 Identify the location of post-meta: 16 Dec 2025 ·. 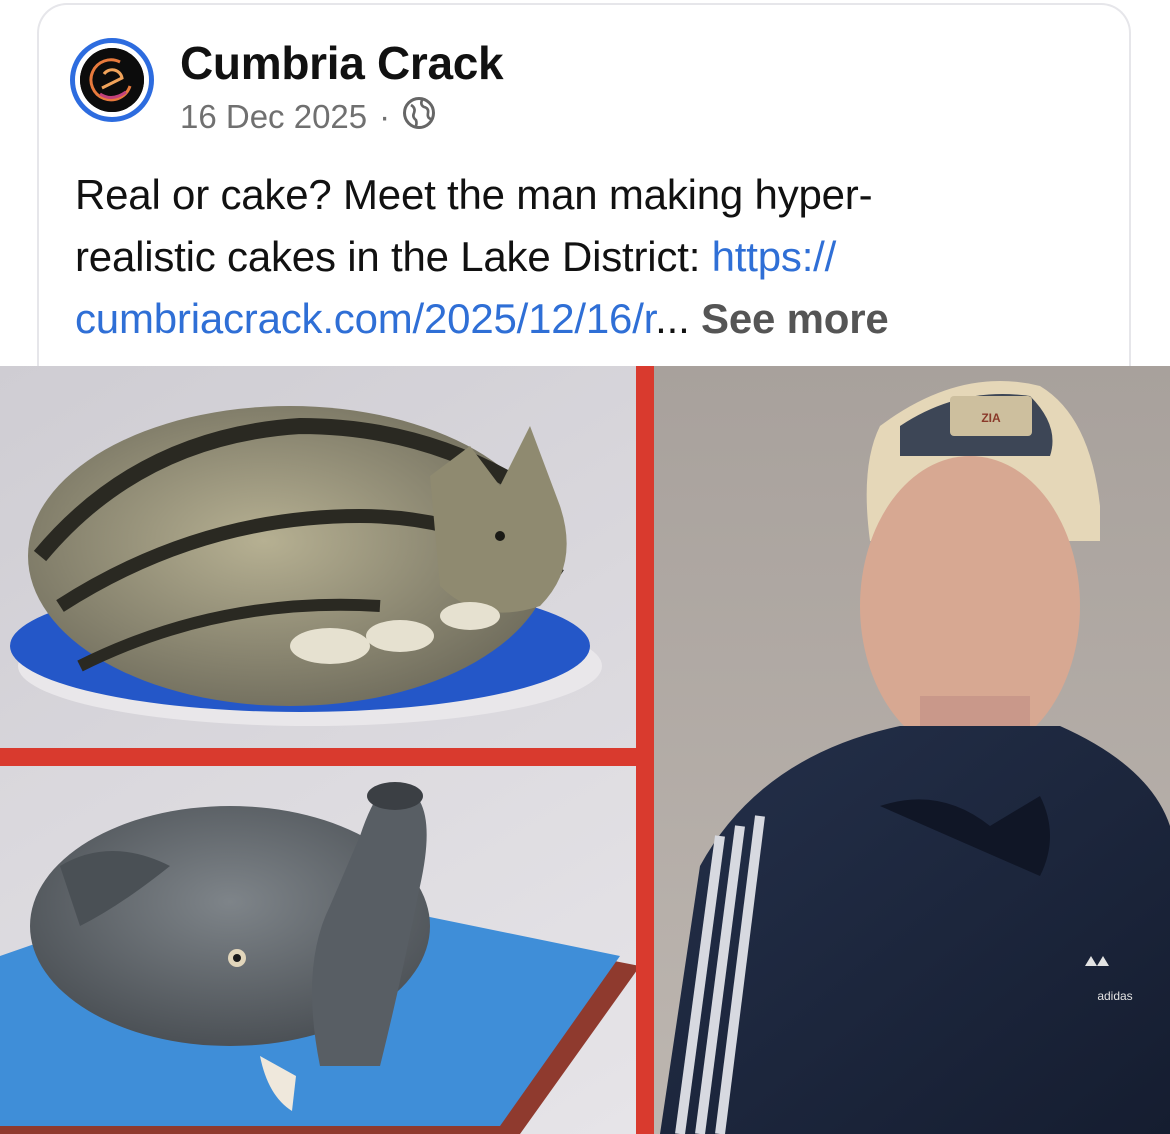
(308, 117).